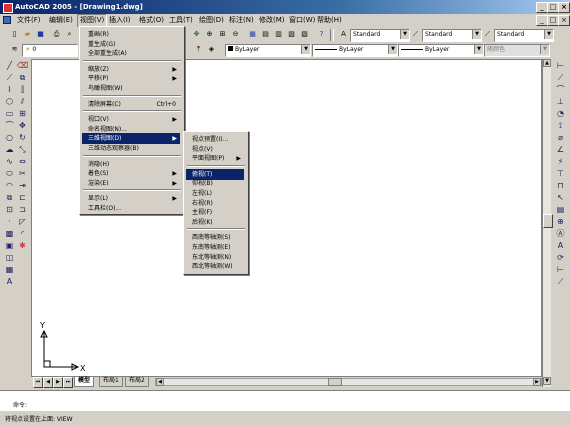 The height and width of the screenshot is (425, 570). I want to click on extend-icon: ⇥, so click(22, 185).